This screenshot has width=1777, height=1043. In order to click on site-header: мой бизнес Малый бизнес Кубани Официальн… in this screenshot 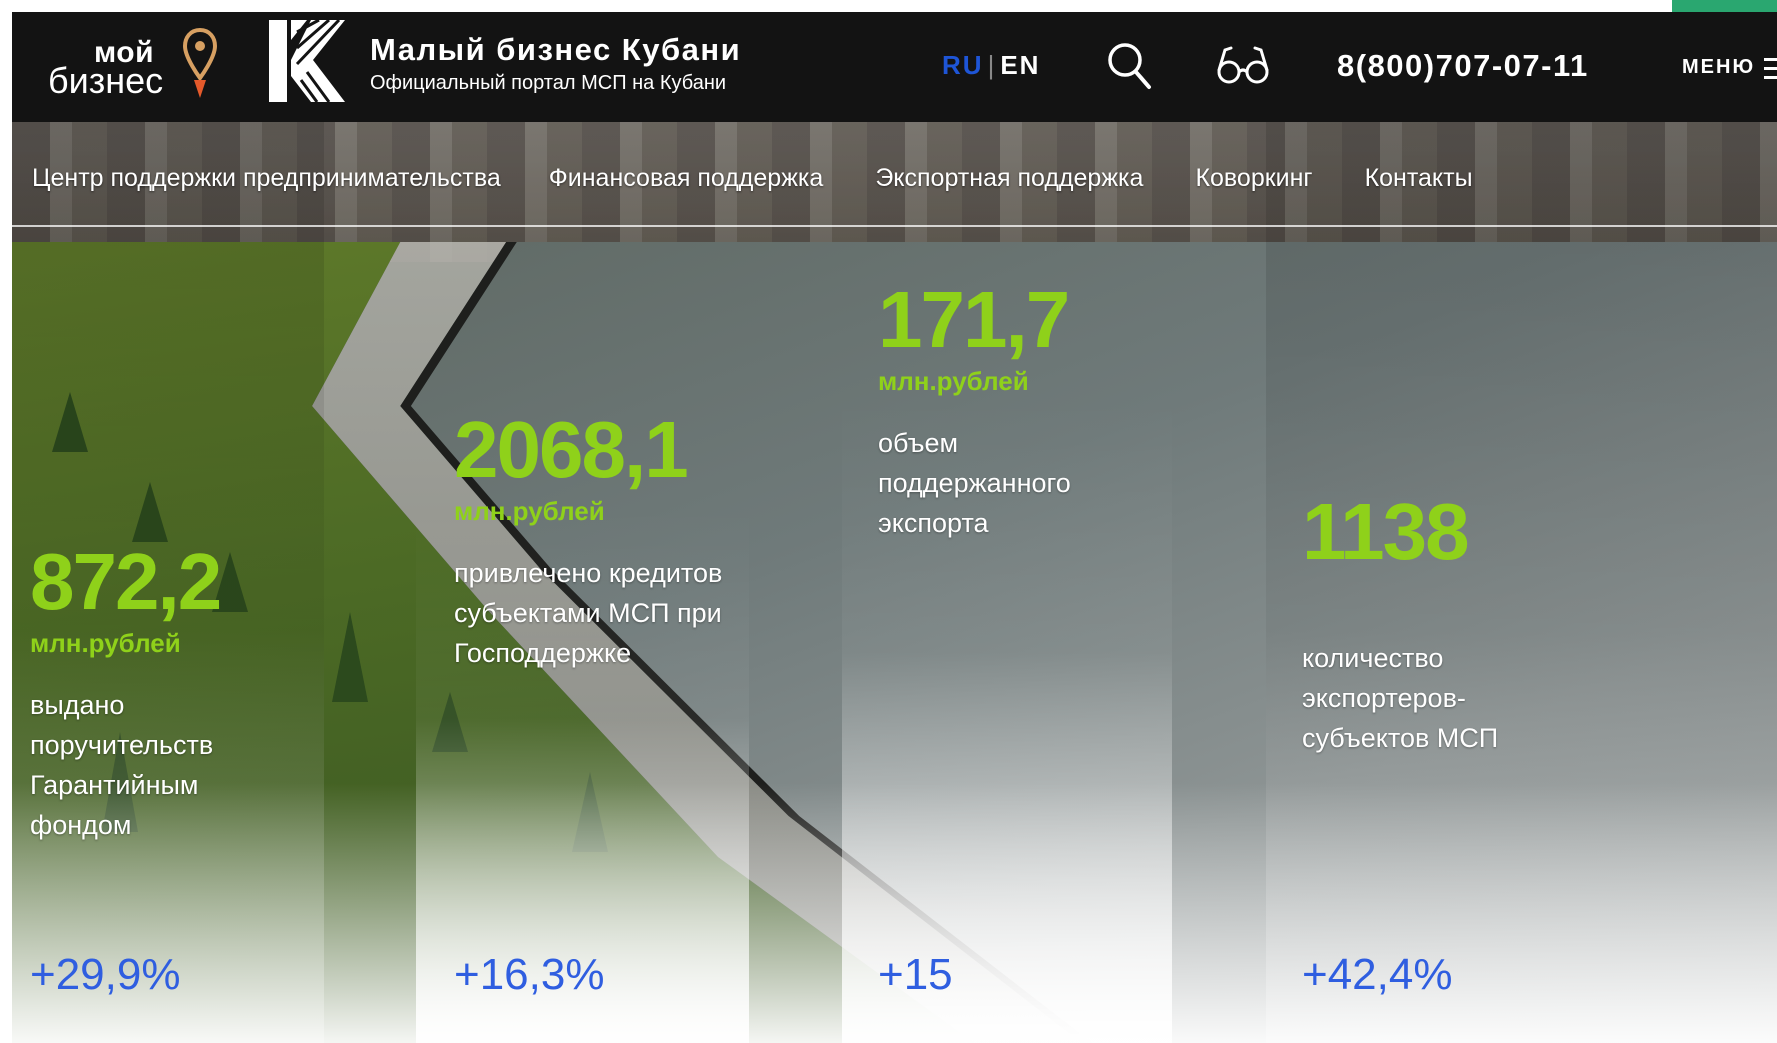, I will do `click(894, 67)`.